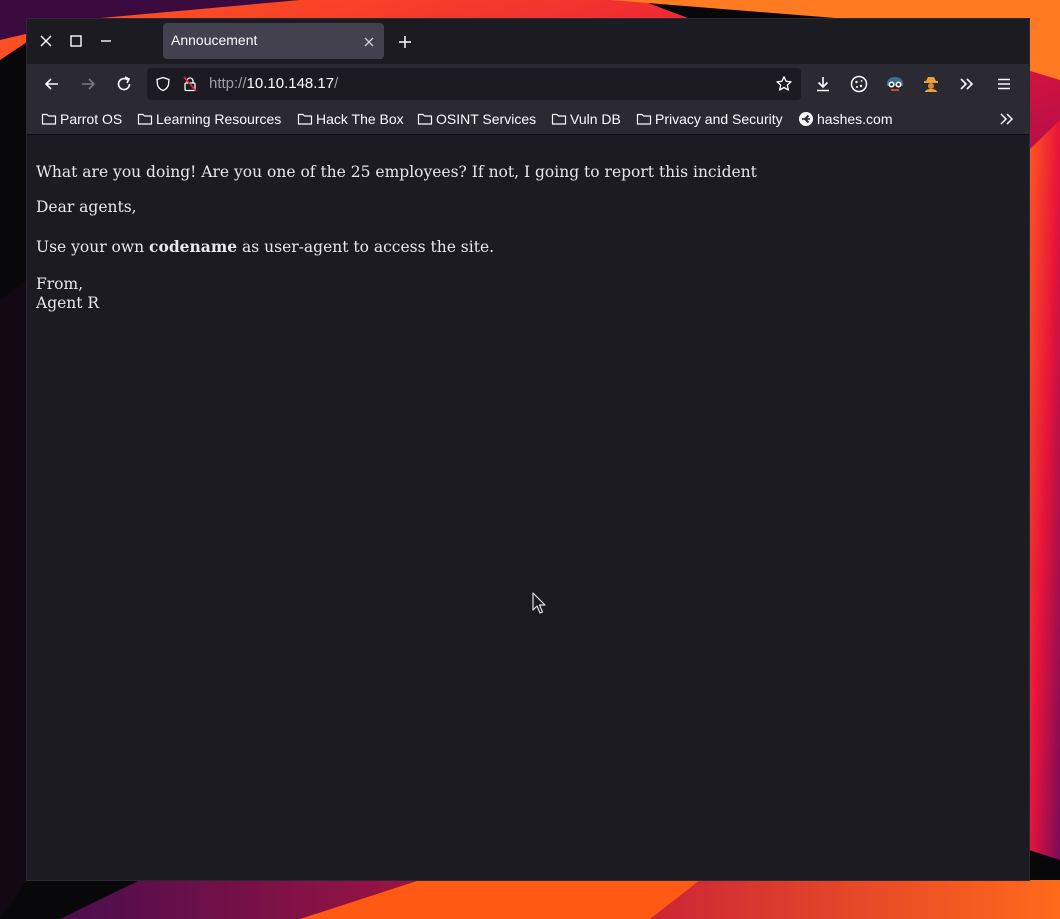 Image resolution: width=1060 pixels, height=919 pixels. I want to click on close-window-button, so click(46, 41).